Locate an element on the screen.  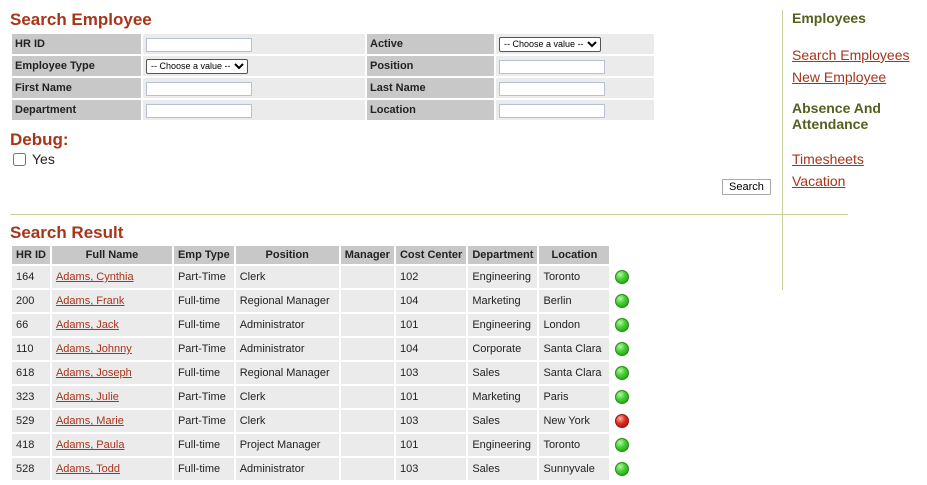
cell-hr-id: 110 is located at coordinates (31, 349).